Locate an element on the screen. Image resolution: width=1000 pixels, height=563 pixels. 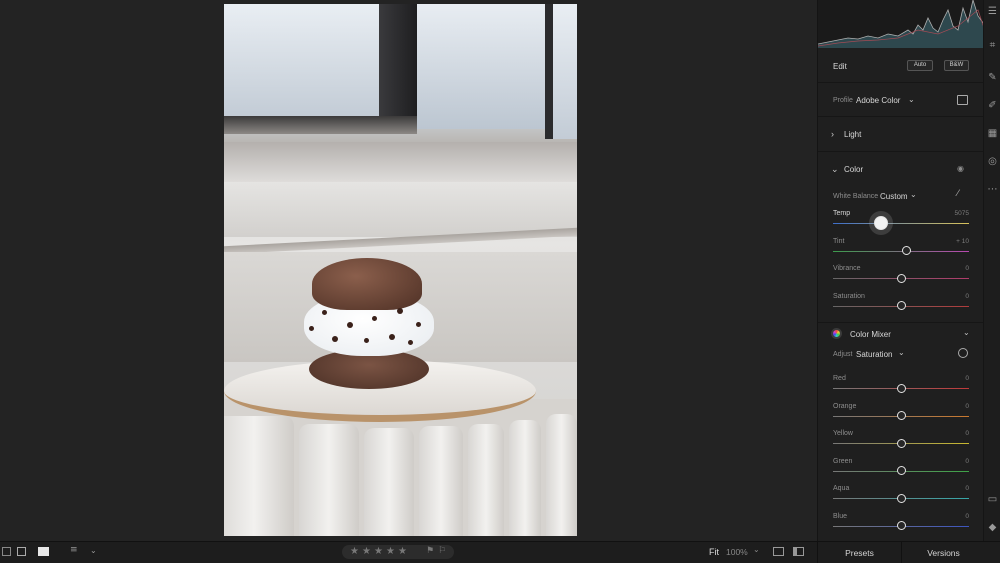
detail-view-icon is located at coordinates (43, 551).